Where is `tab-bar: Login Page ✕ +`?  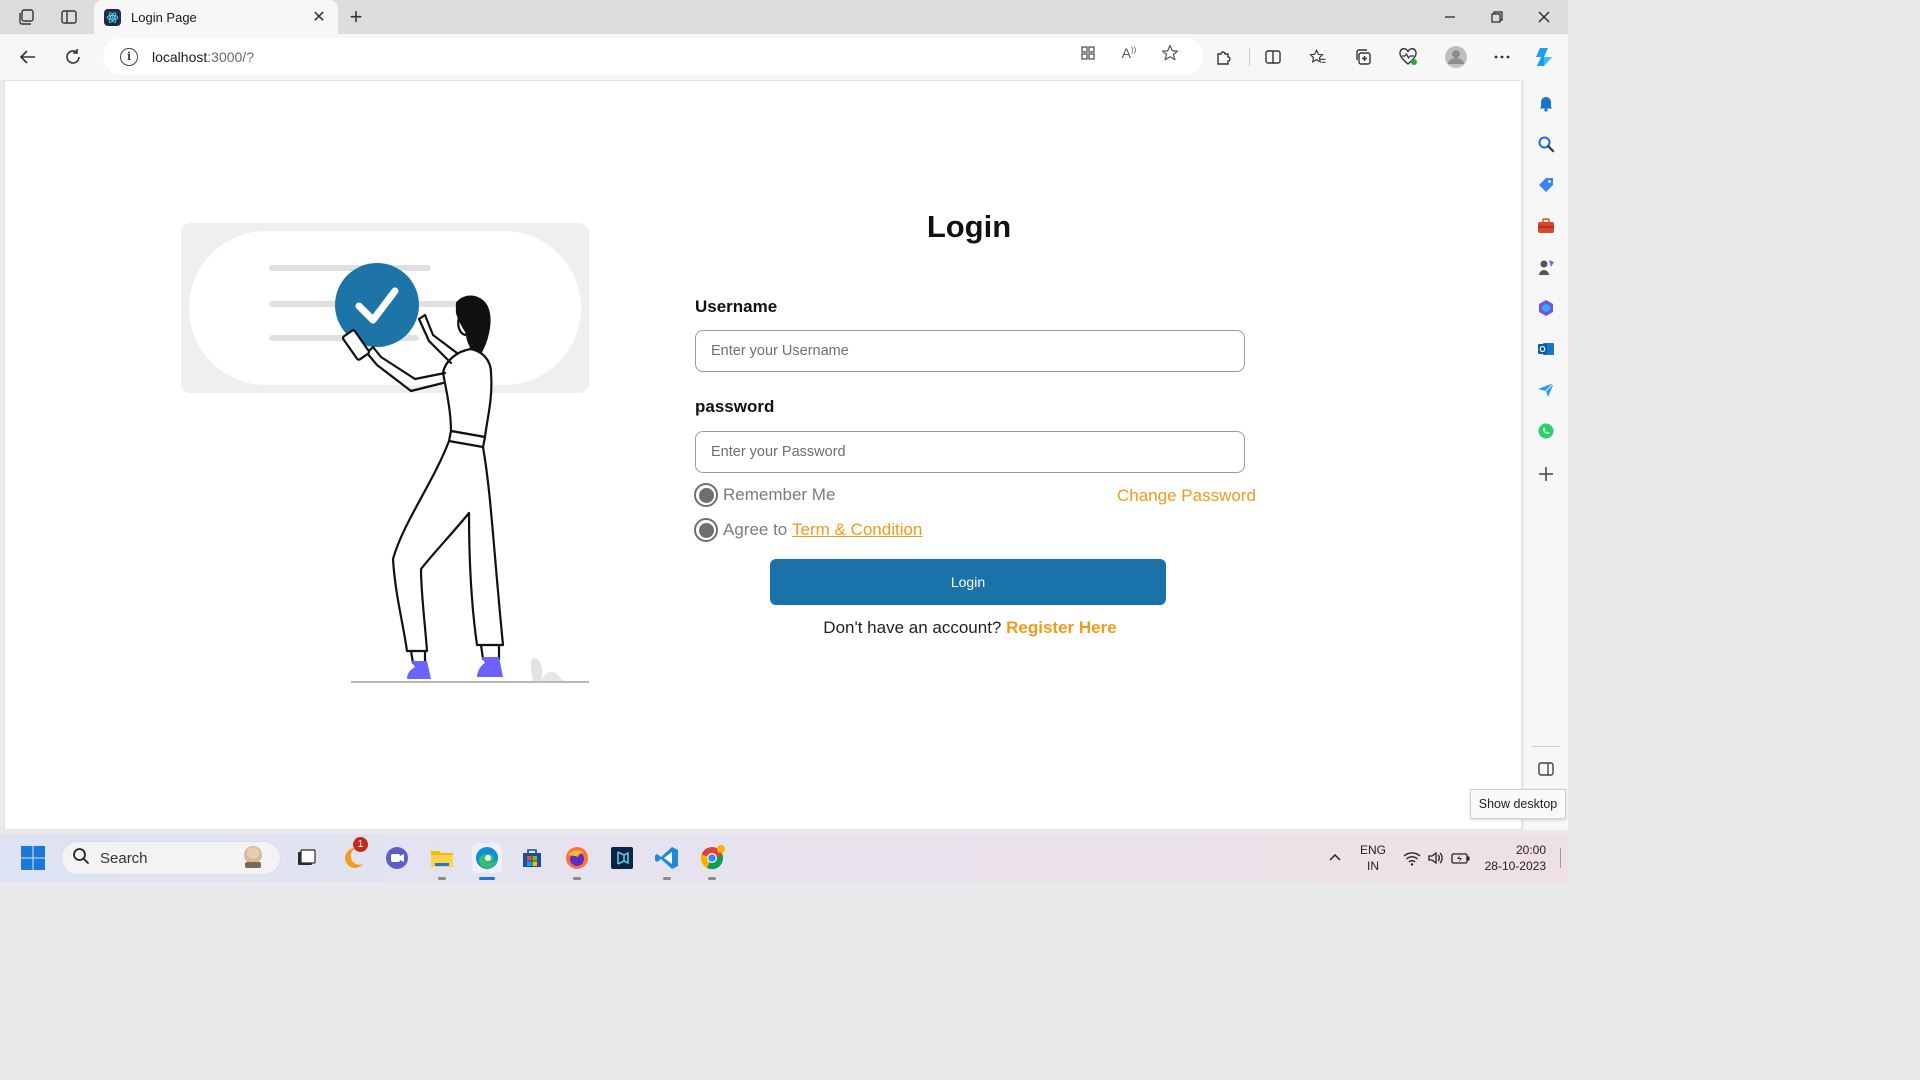
tab-bar: Login Page ✕ + is located at coordinates (784, 17).